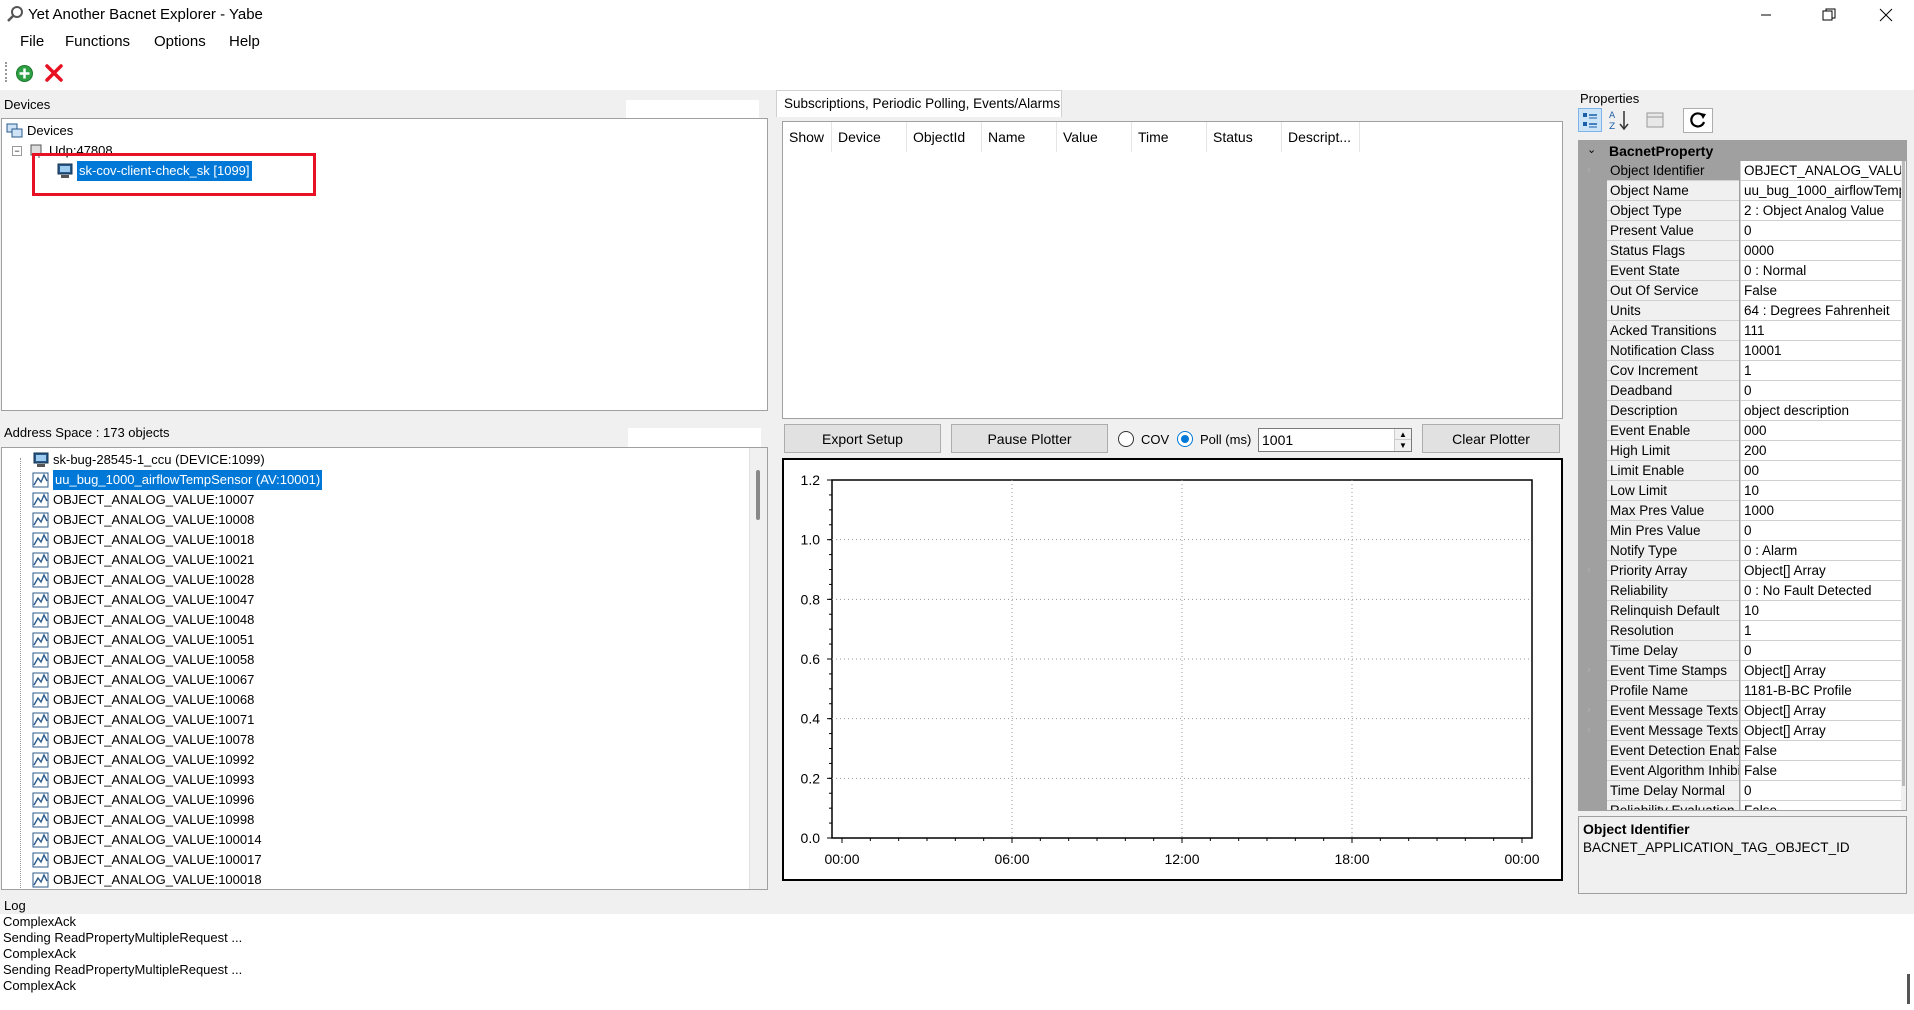 The height and width of the screenshot is (1010, 1914). I want to click on property-row: Notify Type 0 : Alarm, so click(1742, 551).